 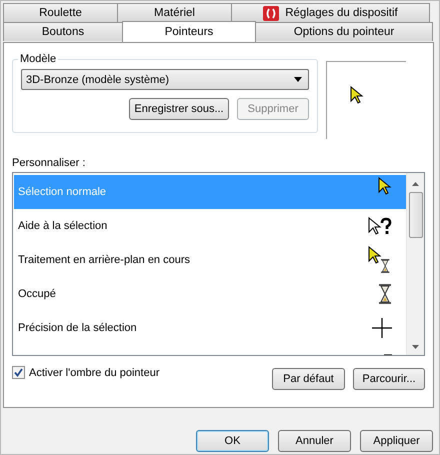 I want to click on checkbox-label: Activer l'ombre du pointeur, so click(x=94, y=372).